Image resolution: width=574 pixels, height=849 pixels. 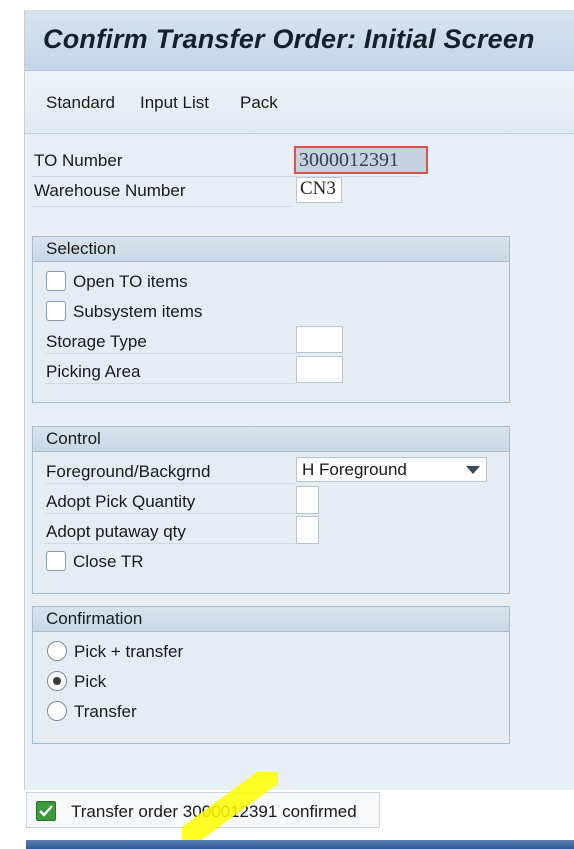 What do you see at coordinates (170, 353) in the screenshot?
I see `storage-type-divider` at bounding box center [170, 353].